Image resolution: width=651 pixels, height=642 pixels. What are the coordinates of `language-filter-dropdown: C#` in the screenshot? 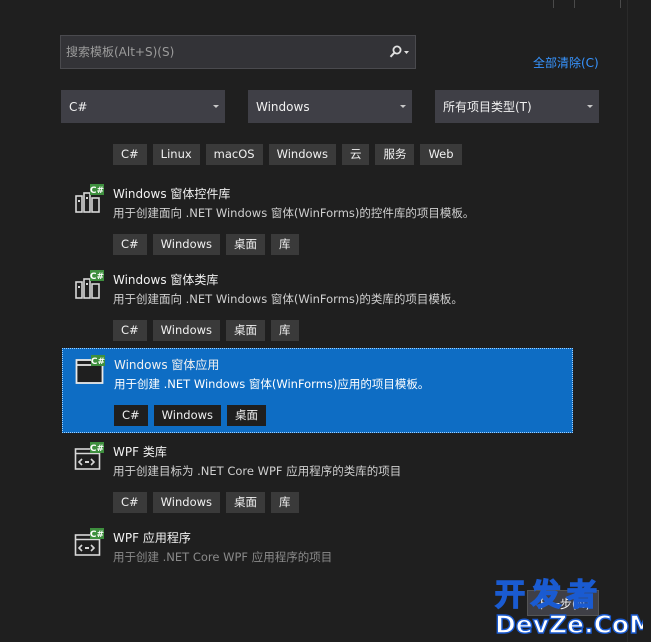 It's located at (143, 106).